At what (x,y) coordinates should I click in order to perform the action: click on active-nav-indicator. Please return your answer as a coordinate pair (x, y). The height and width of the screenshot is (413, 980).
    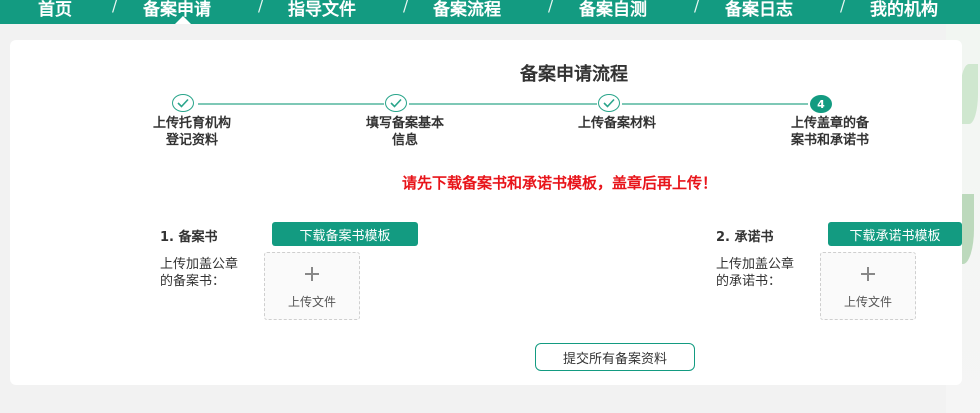
    Looking at the image, I should click on (183, 20).